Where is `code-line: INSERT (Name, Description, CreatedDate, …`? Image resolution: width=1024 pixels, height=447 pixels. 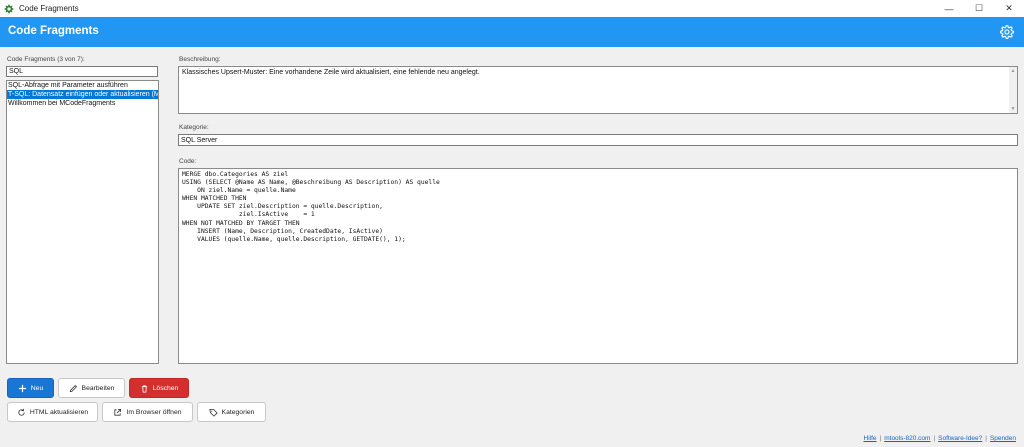
code-line: INSERT (Name, Description, CreatedDate, … is located at coordinates (282, 231).